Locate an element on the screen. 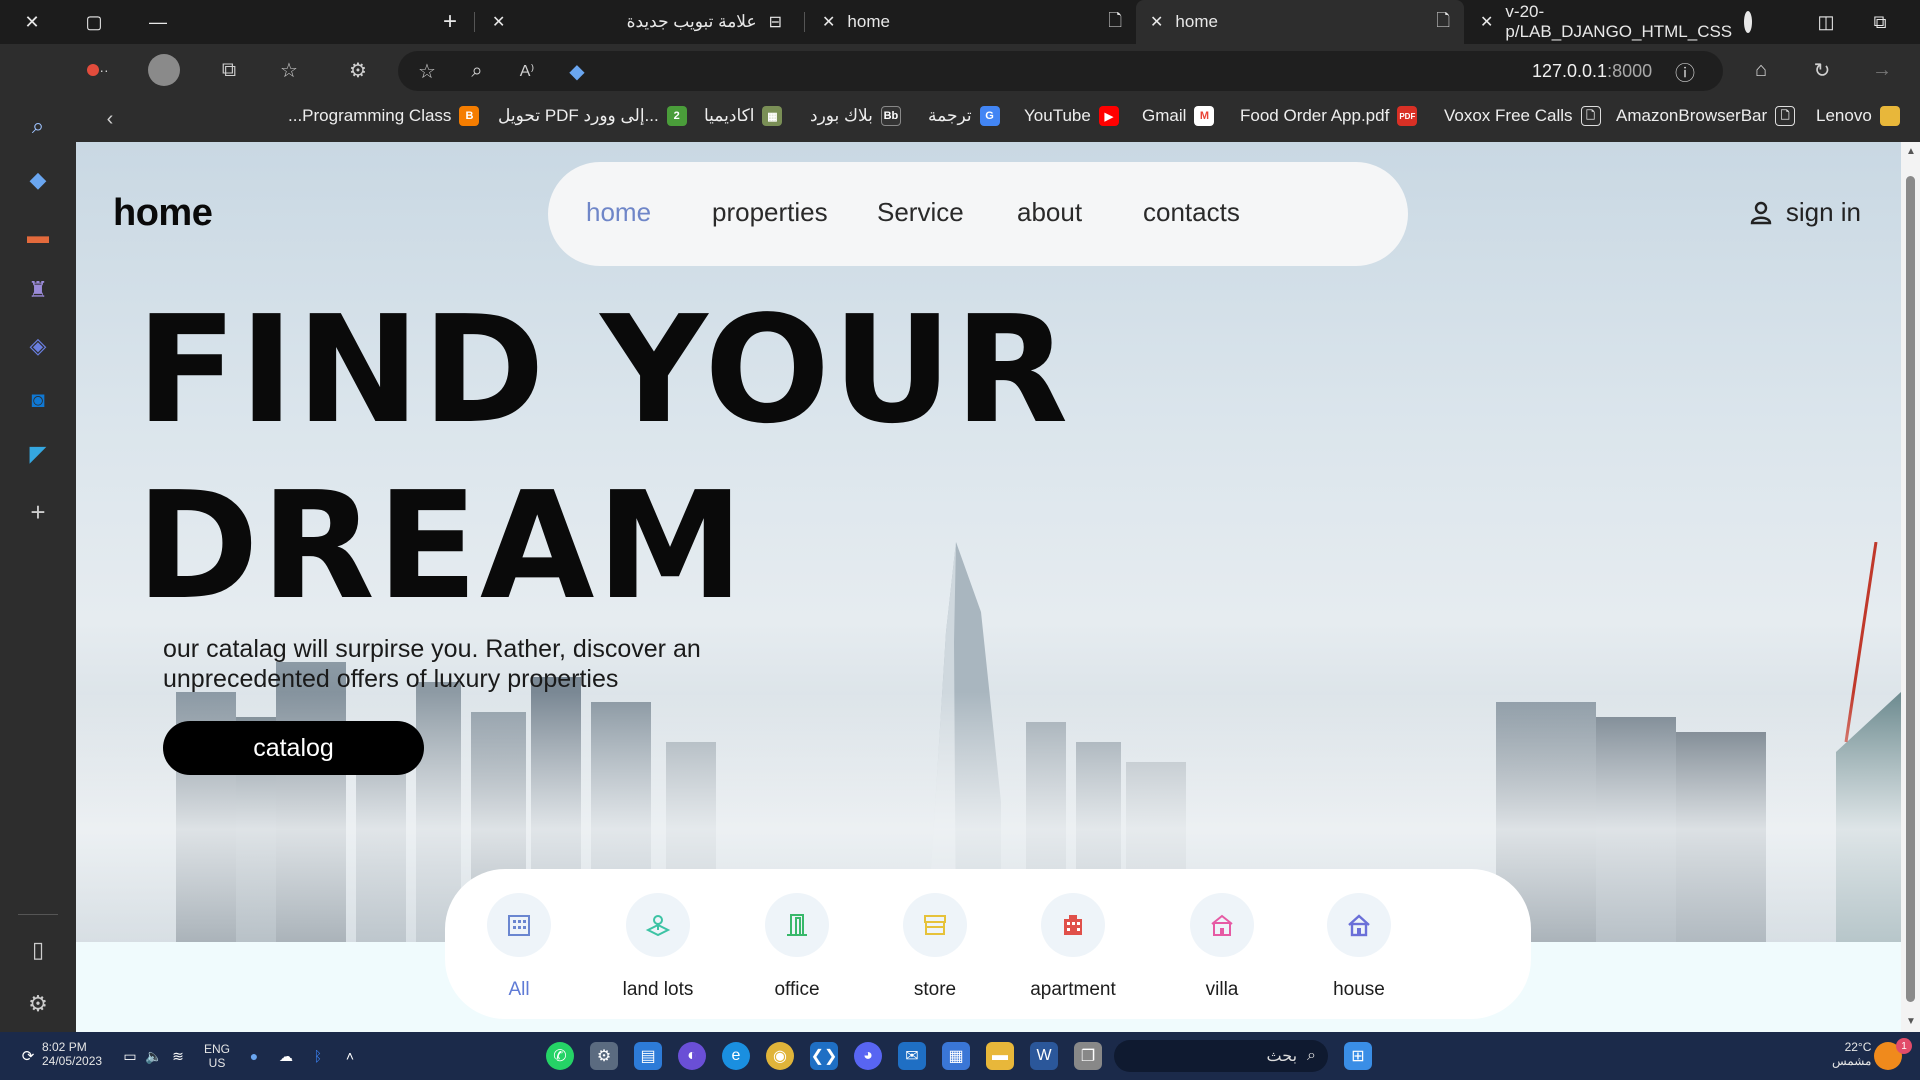  nav-service: Service is located at coordinates (920, 212).